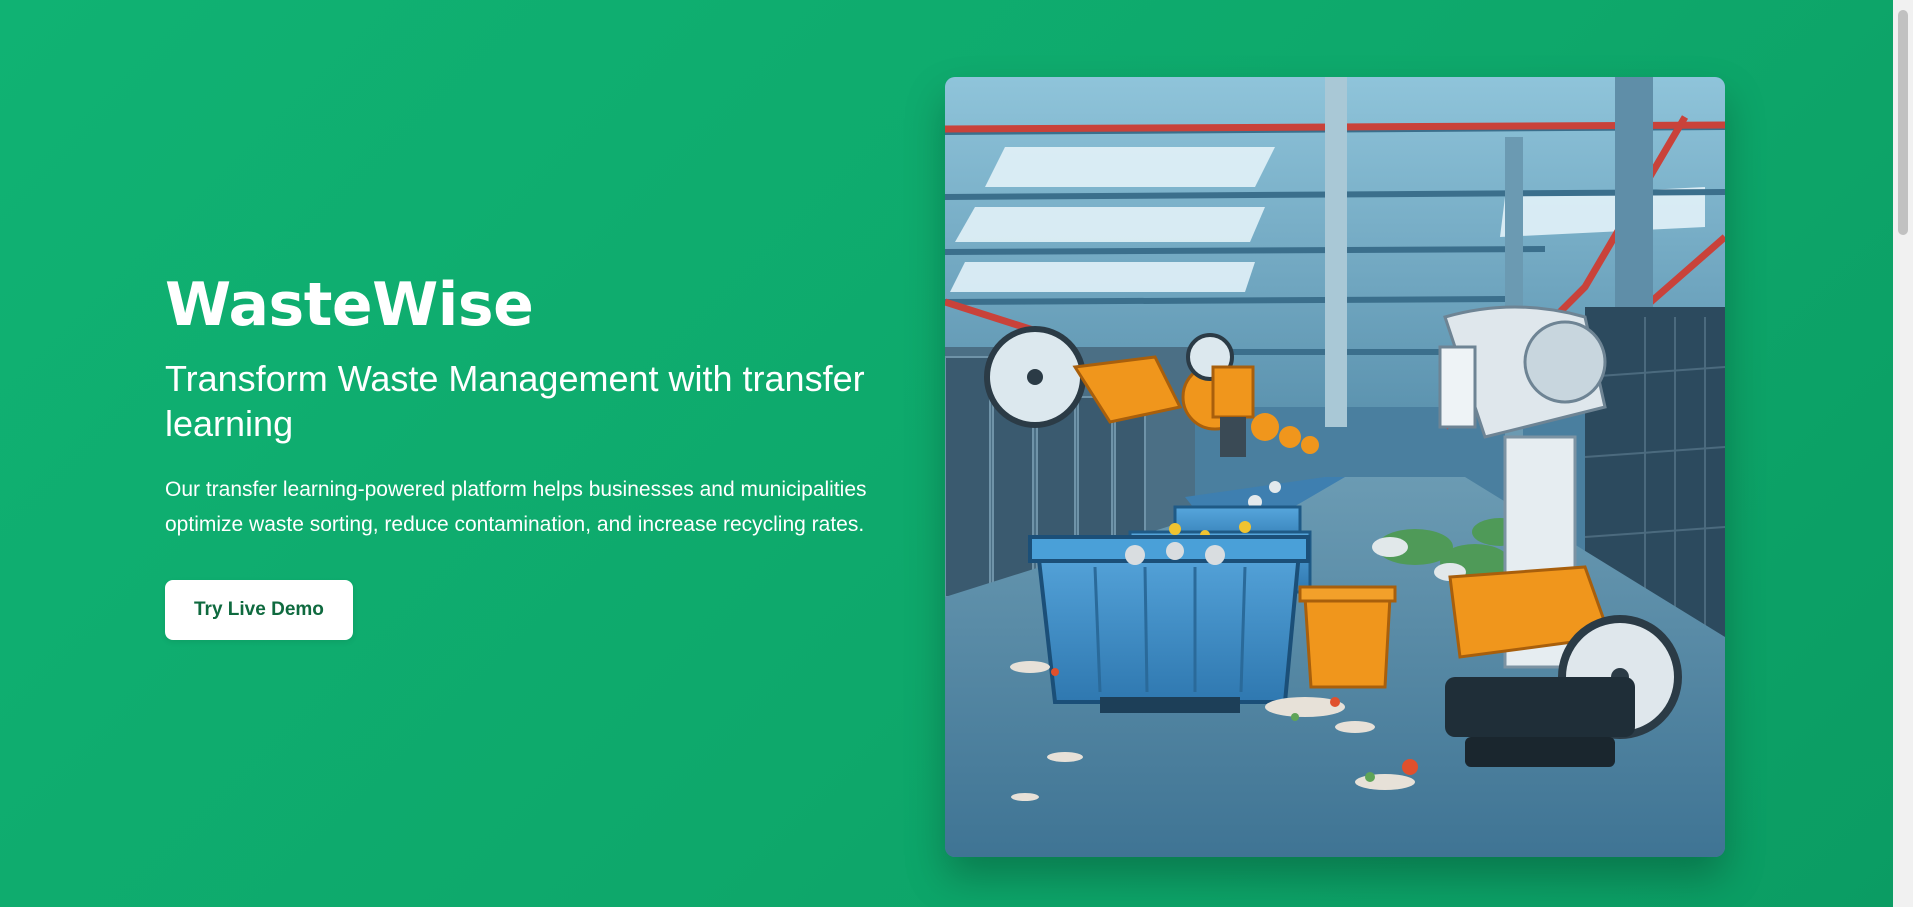 This screenshot has width=1913, height=907. What do you see at coordinates (349, 305) in the screenshot?
I see `brand-title: WasteWise` at bounding box center [349, 305].